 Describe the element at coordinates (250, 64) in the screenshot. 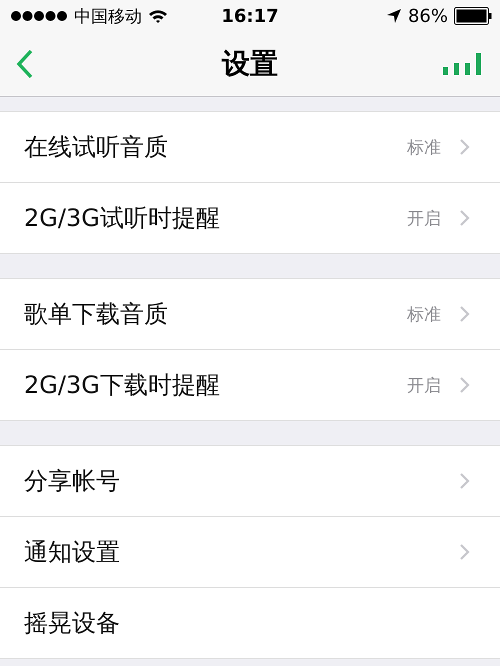

I see `page-title: 设置` at that location.